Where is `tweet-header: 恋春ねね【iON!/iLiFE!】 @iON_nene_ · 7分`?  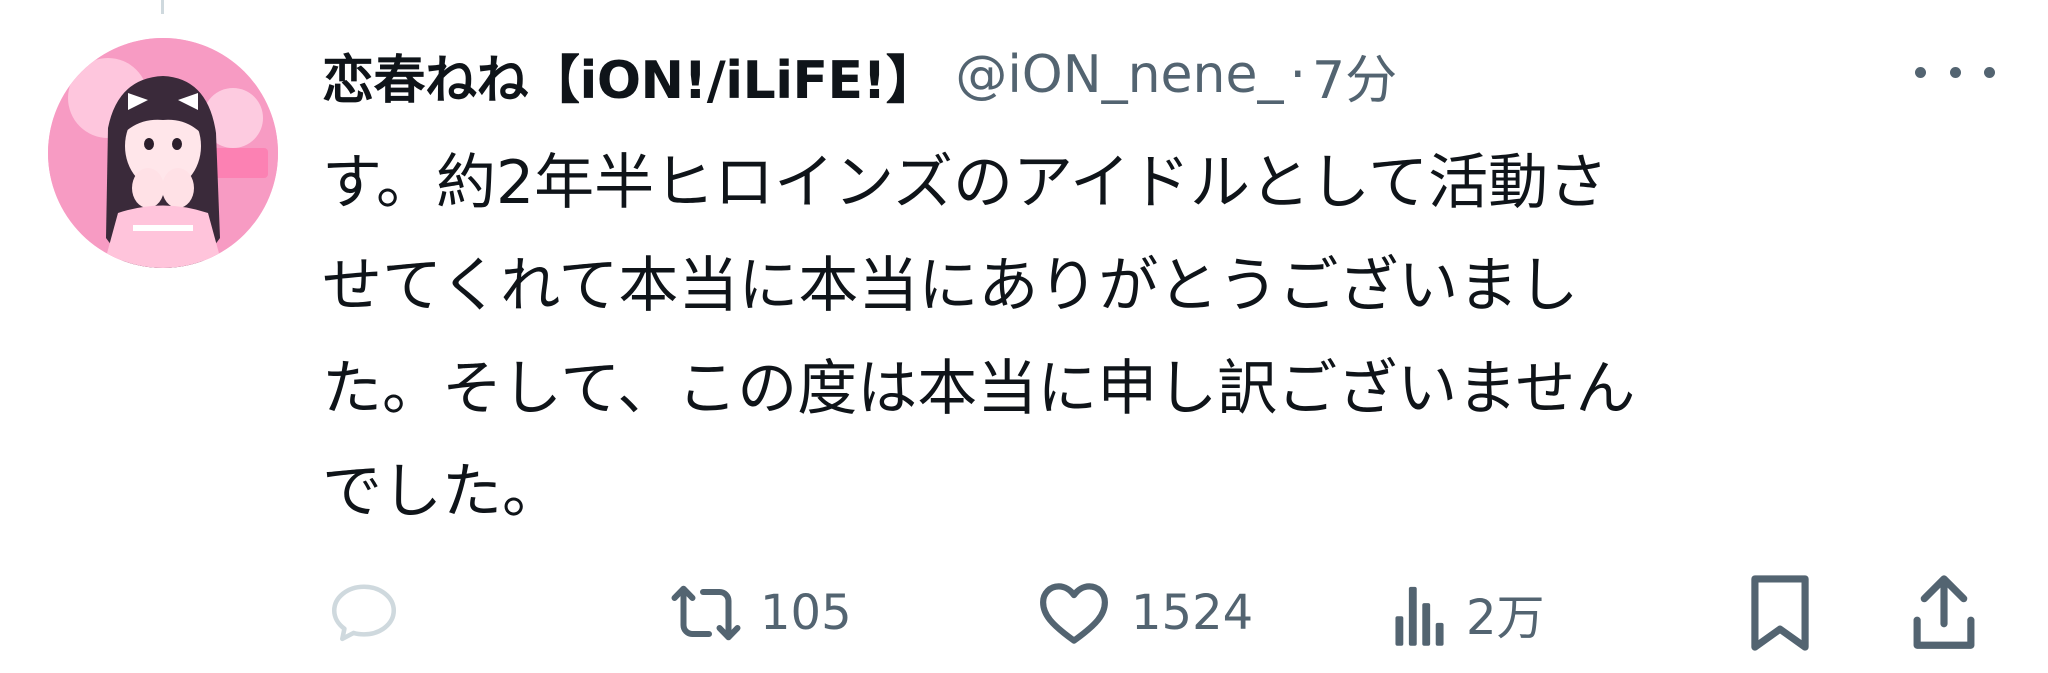 tweet-header: 恋春ねね【iON!/iLiFE!】 @iON_nene_ · 7分 is located at coordinates (859, 75).